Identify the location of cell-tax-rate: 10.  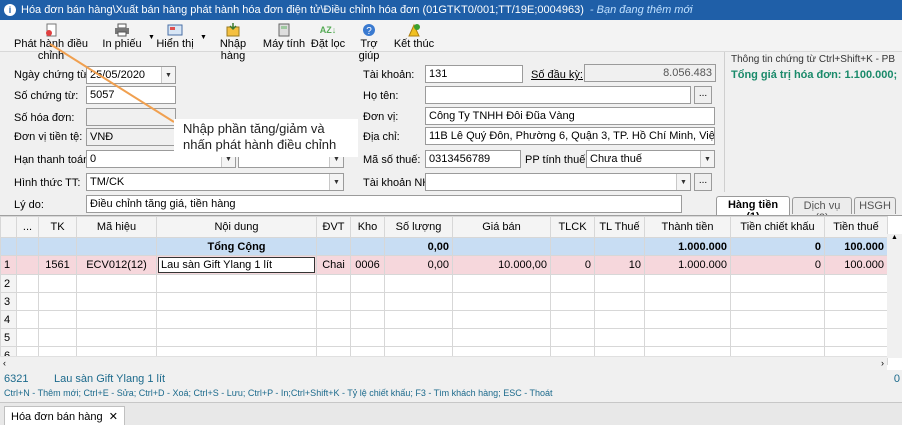
(619, 265).